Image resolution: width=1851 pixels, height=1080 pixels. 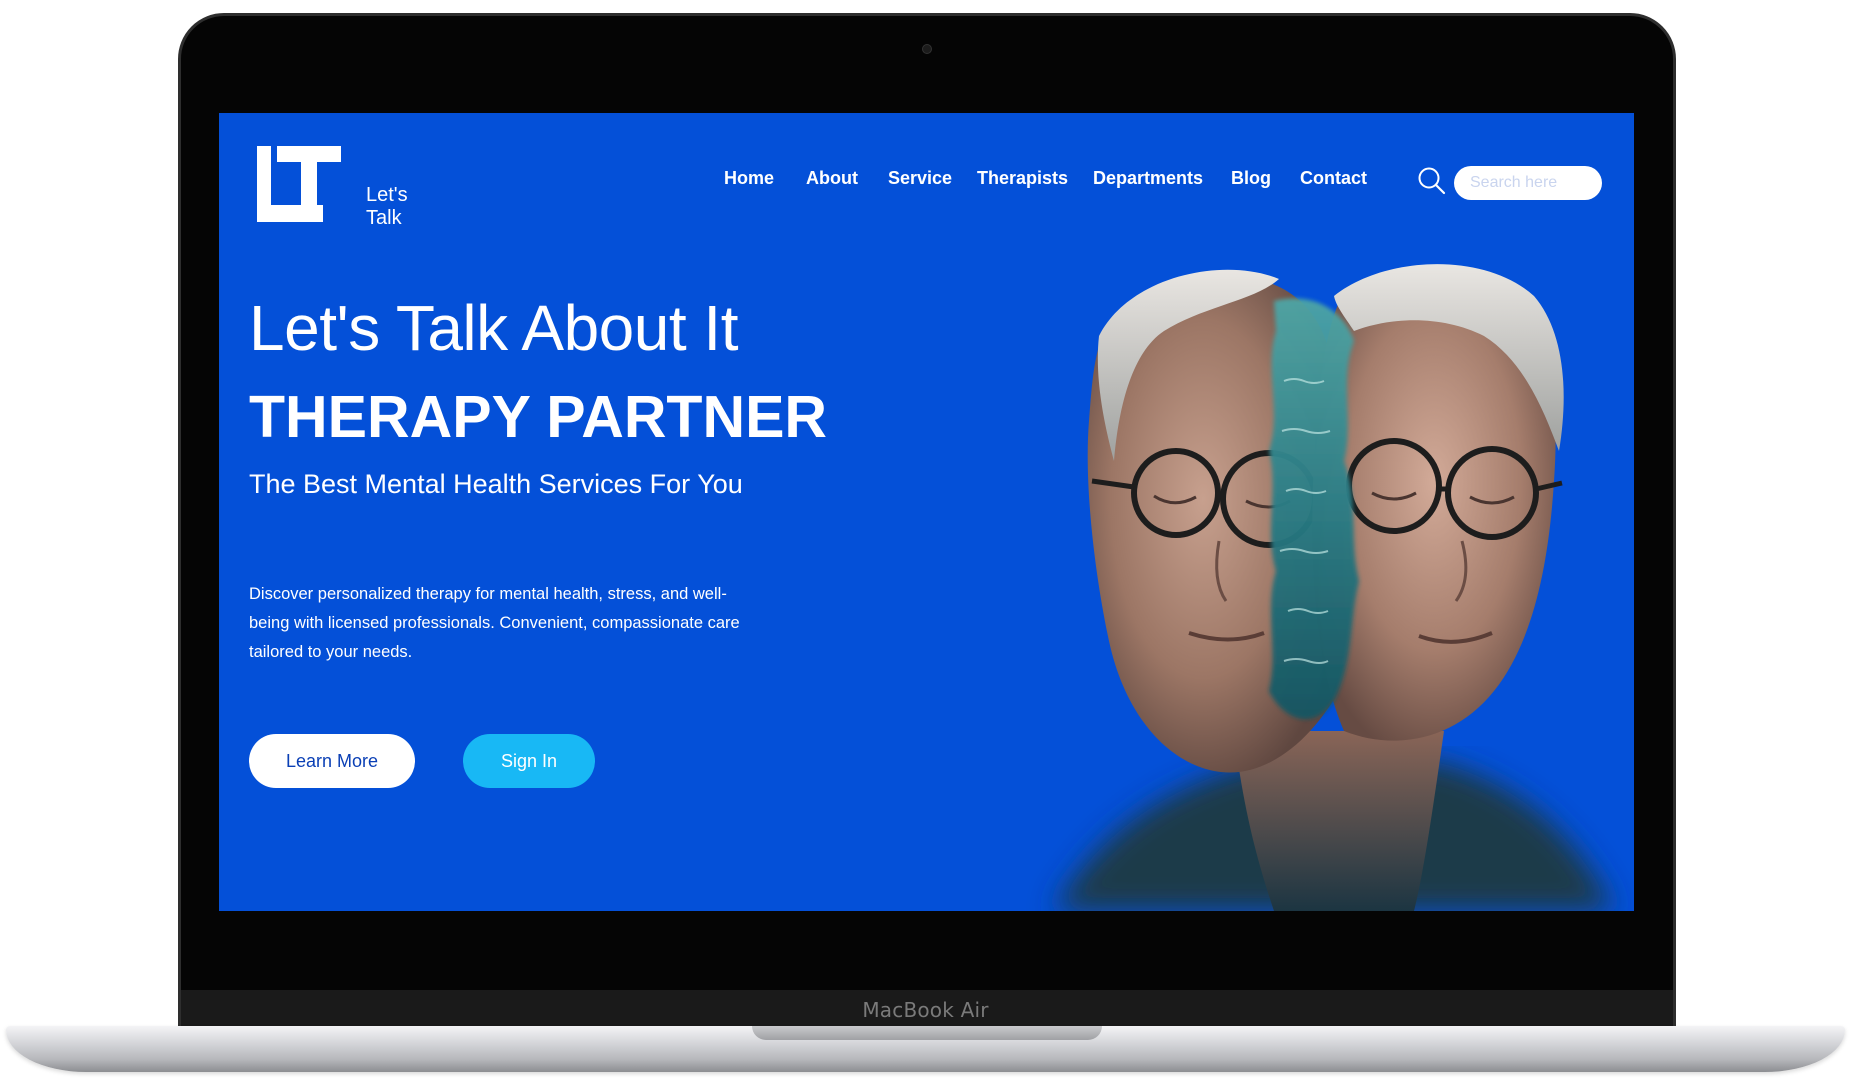 I want to click on device-brand-label: MacBook Air, so click(x=925, y=1010).